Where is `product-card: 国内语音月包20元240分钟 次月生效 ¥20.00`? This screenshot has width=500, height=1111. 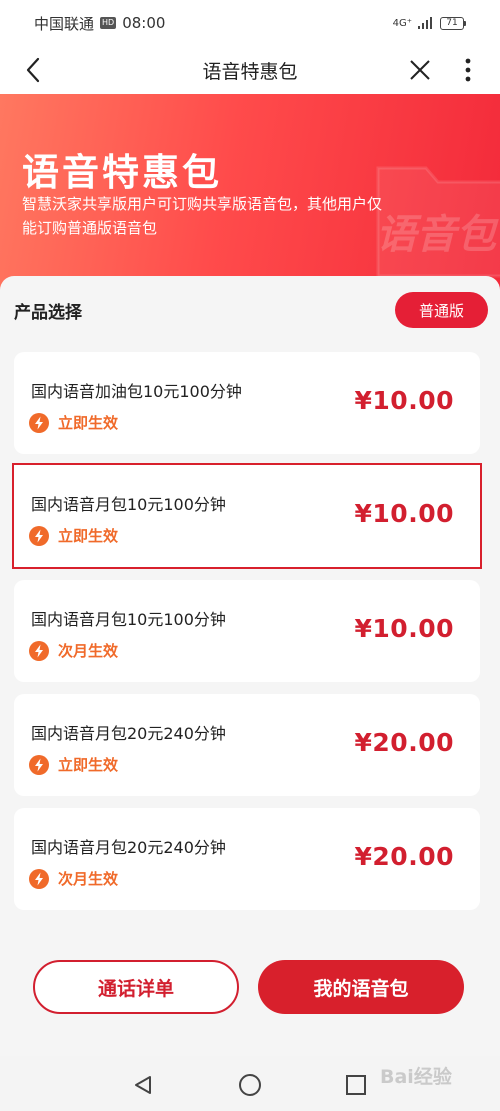
product-card: 国内语音月包20元240分钟 次月生效 ¥20.00 is located at coordinates (247, 859).